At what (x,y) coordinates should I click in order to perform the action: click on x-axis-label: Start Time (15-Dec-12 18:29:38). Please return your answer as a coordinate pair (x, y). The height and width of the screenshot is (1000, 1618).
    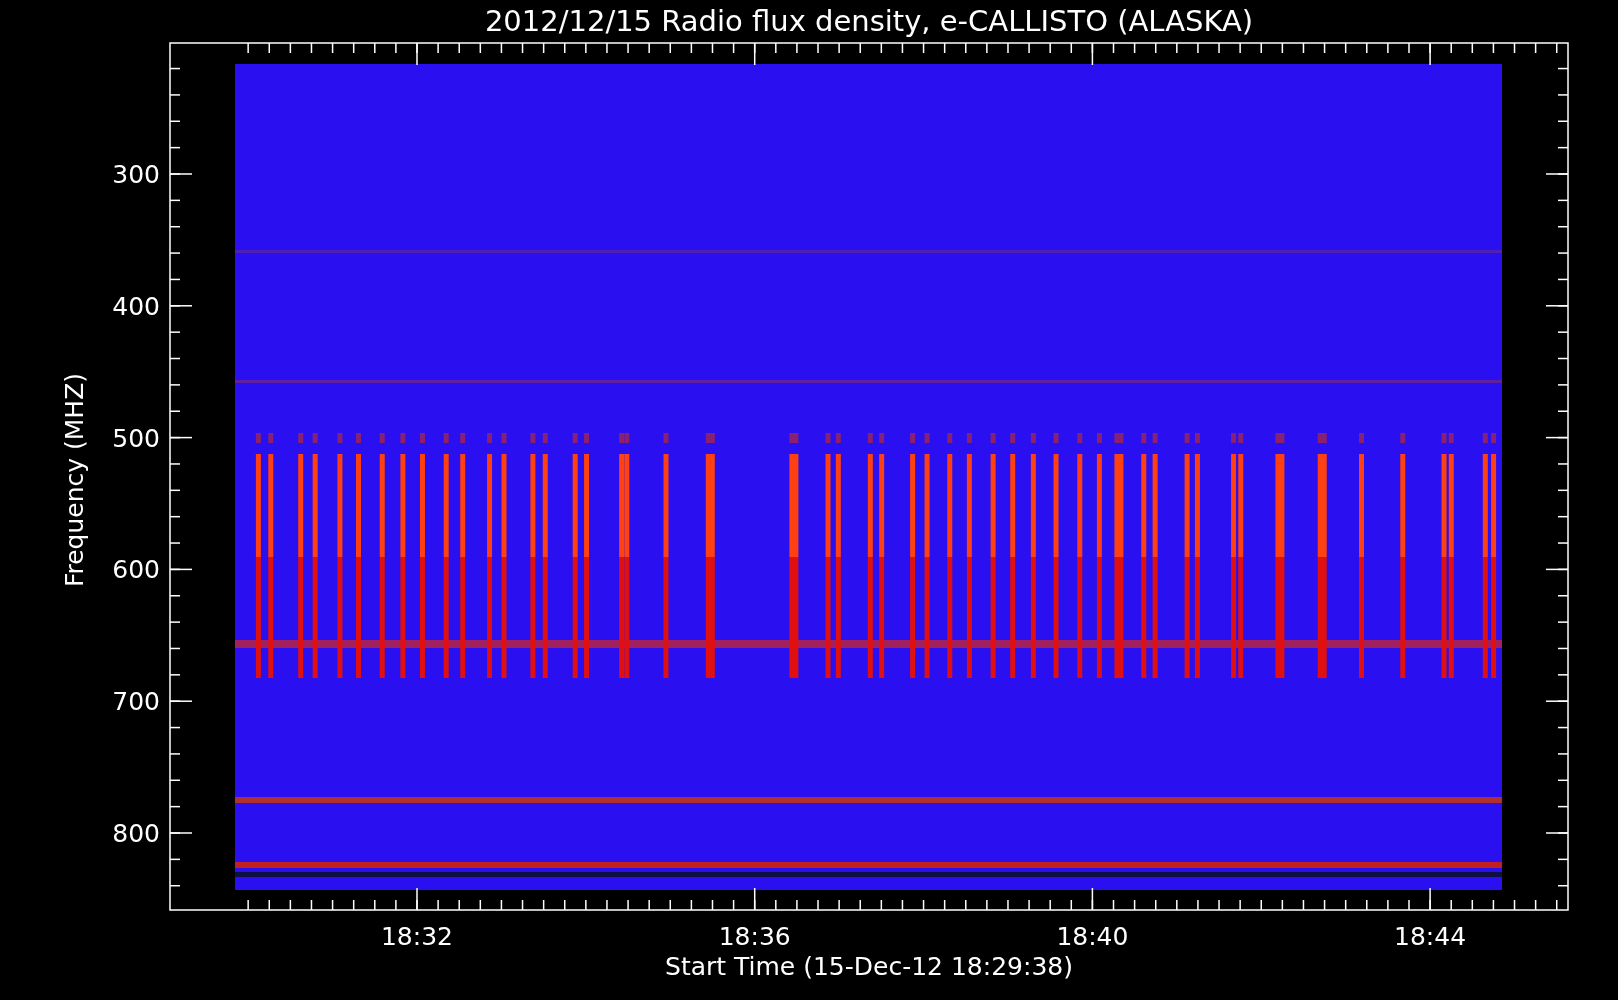
    Looking at the image, I should click on (869, 966).